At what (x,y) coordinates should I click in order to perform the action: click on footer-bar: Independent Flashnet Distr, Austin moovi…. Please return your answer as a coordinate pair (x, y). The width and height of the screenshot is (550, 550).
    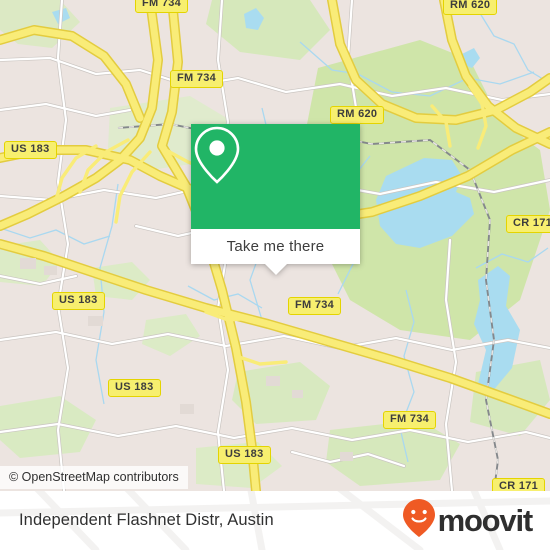
    Looking at the image, I should click on (275, 520).